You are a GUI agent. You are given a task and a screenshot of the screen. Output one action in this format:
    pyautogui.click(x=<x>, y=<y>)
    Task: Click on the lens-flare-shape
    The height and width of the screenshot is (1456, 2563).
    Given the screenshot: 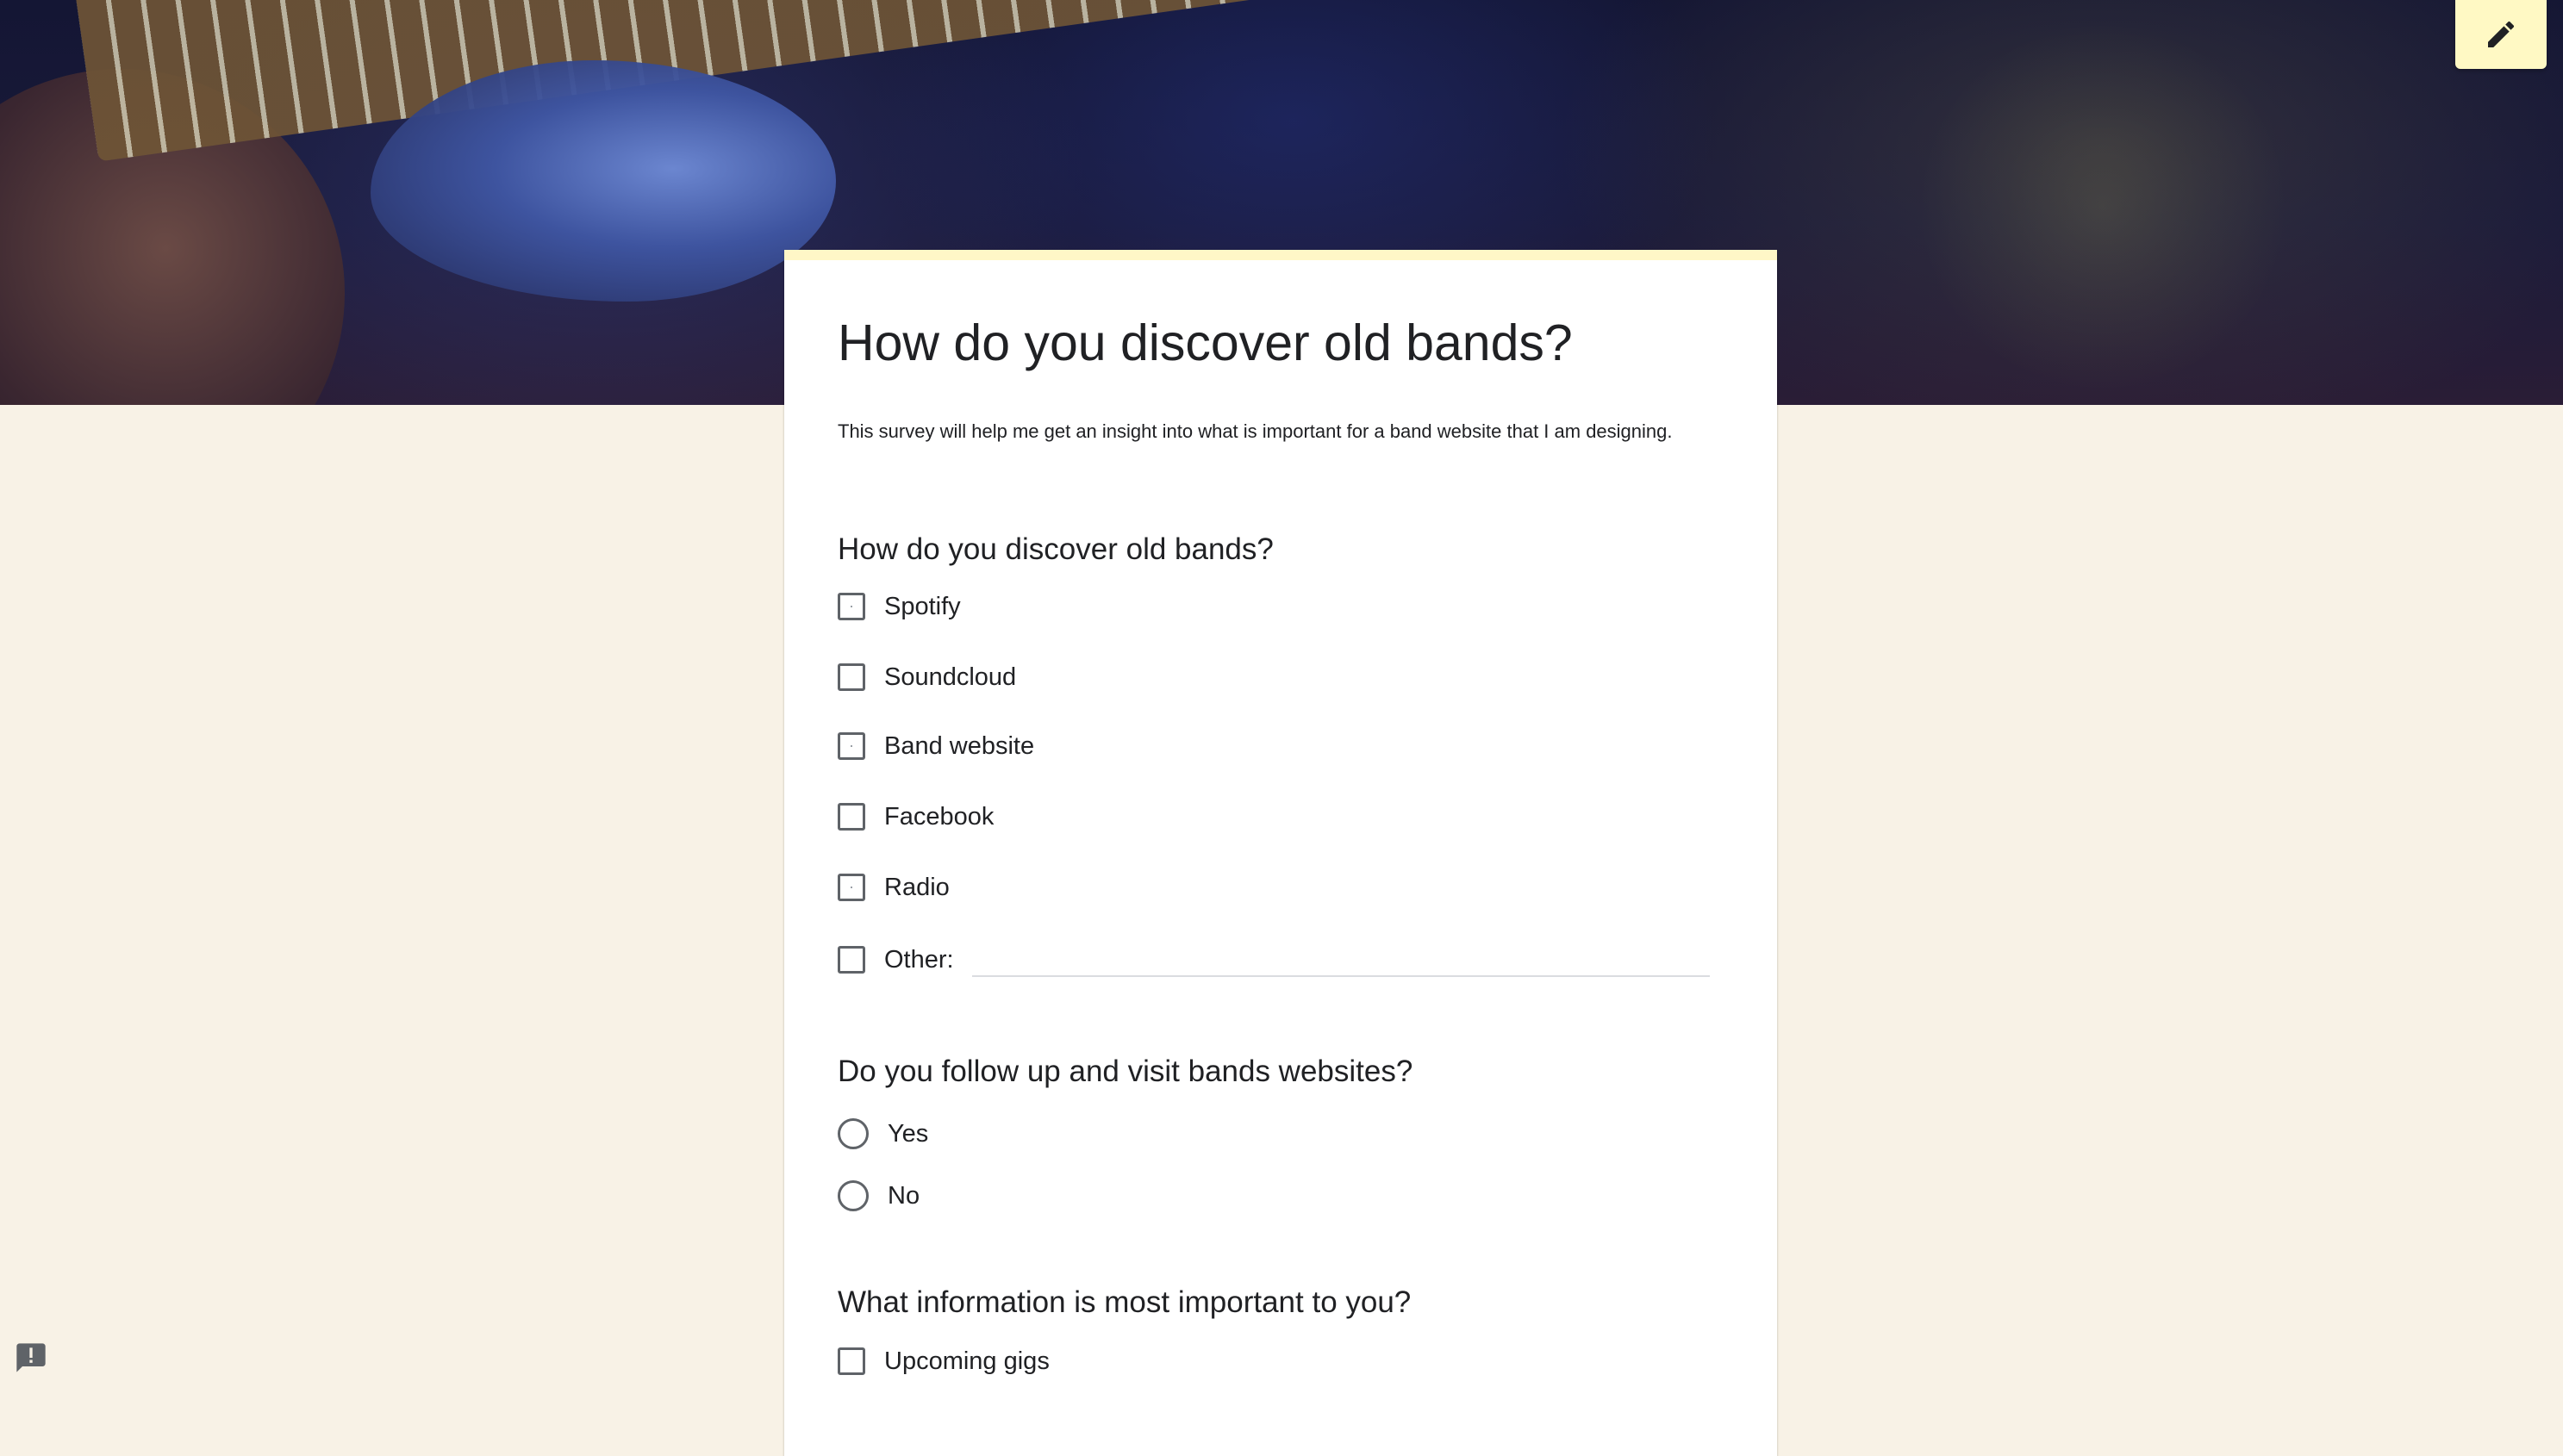 What is the action you would take?
    pyautogui.click(x=2103, y=207)
    